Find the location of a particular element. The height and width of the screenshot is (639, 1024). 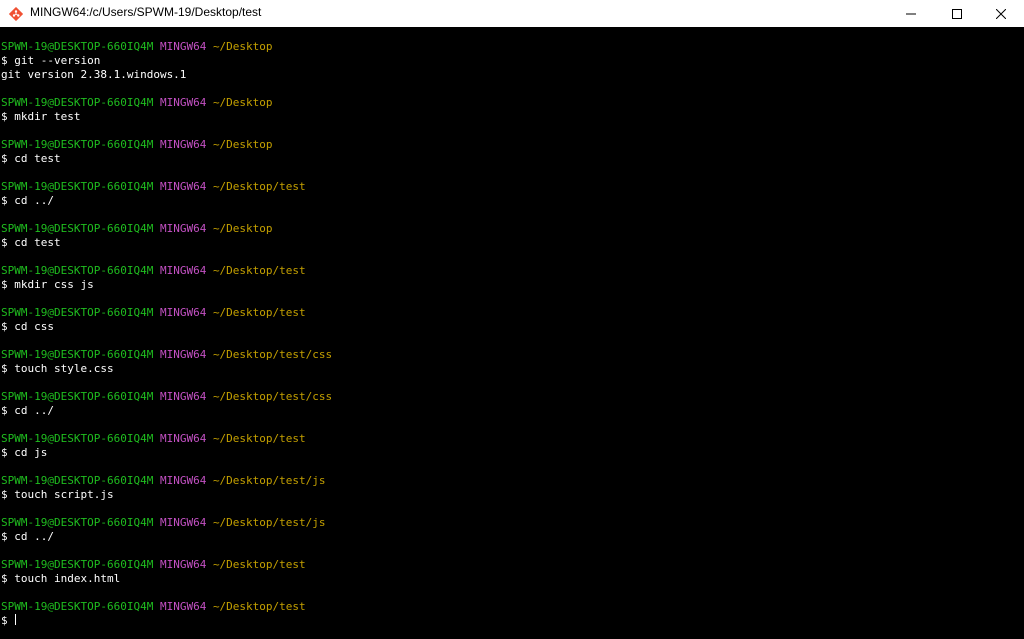

output-line: git version 2.38.1.windows.1 is located at coordinates (94, 74).